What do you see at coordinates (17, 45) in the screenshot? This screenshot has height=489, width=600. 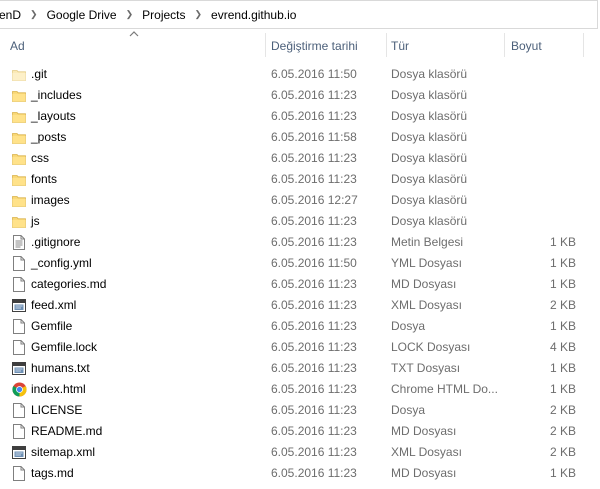 I see `column-header-name: Ad` at bounding box center [17, 45].